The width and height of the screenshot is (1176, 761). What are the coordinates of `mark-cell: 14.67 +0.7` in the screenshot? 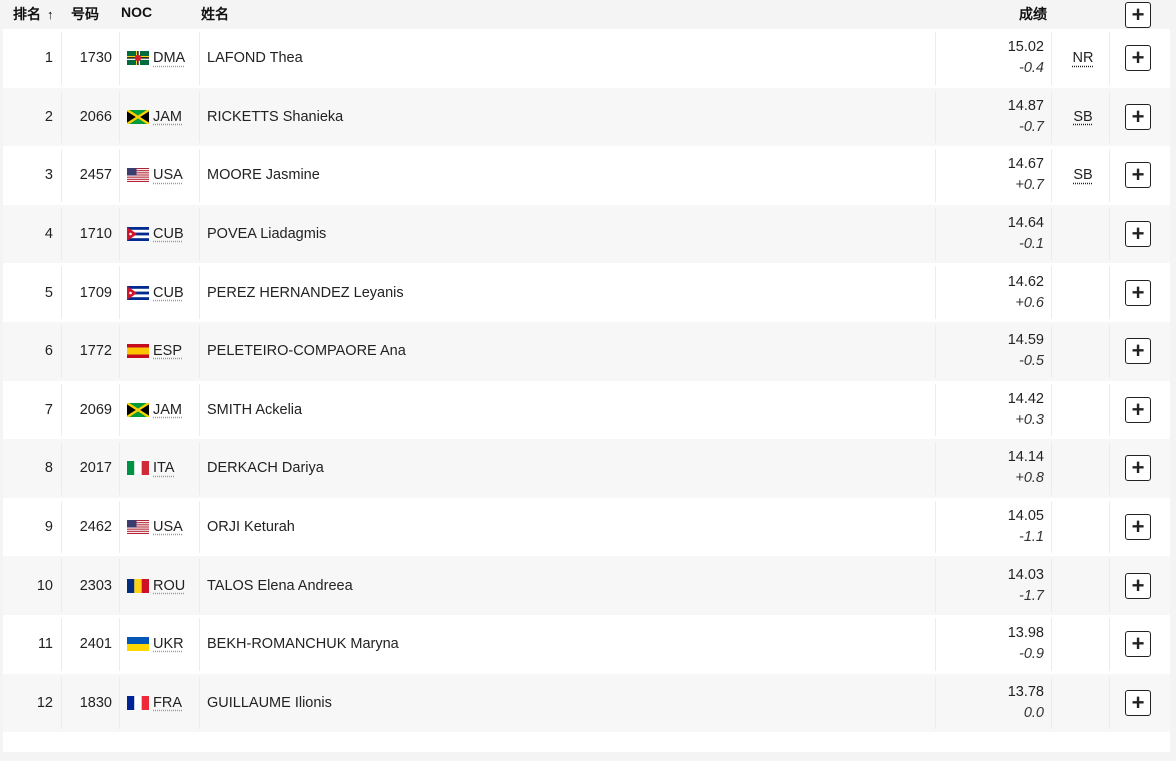 It's located at (991, 175).